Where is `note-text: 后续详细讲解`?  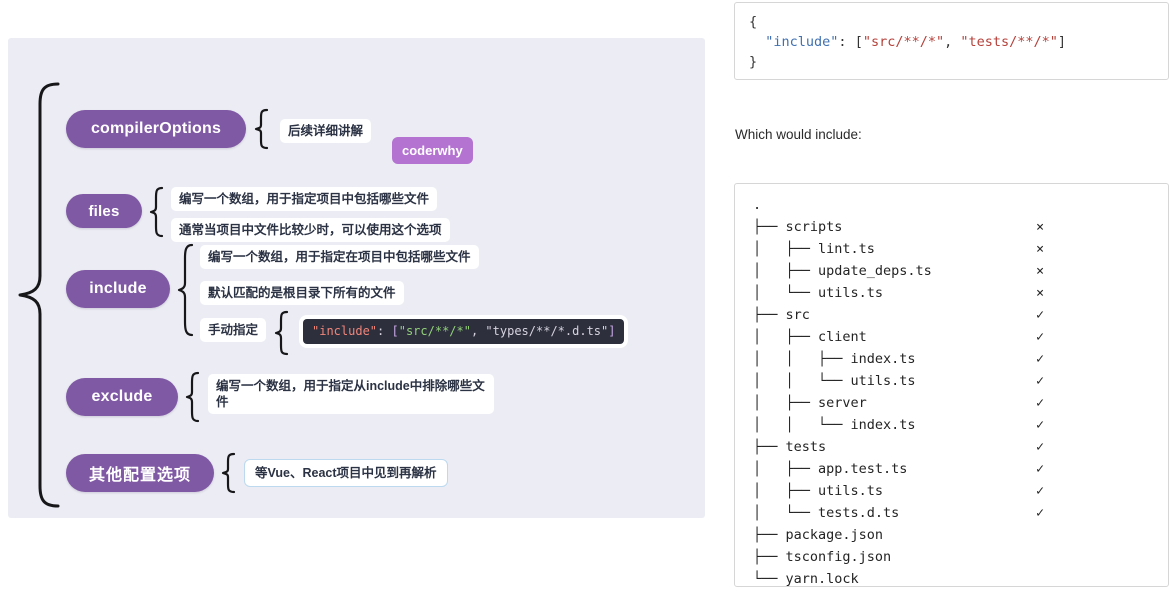 note-text: 后续详细讲解 is located at coordinates (326, 131).